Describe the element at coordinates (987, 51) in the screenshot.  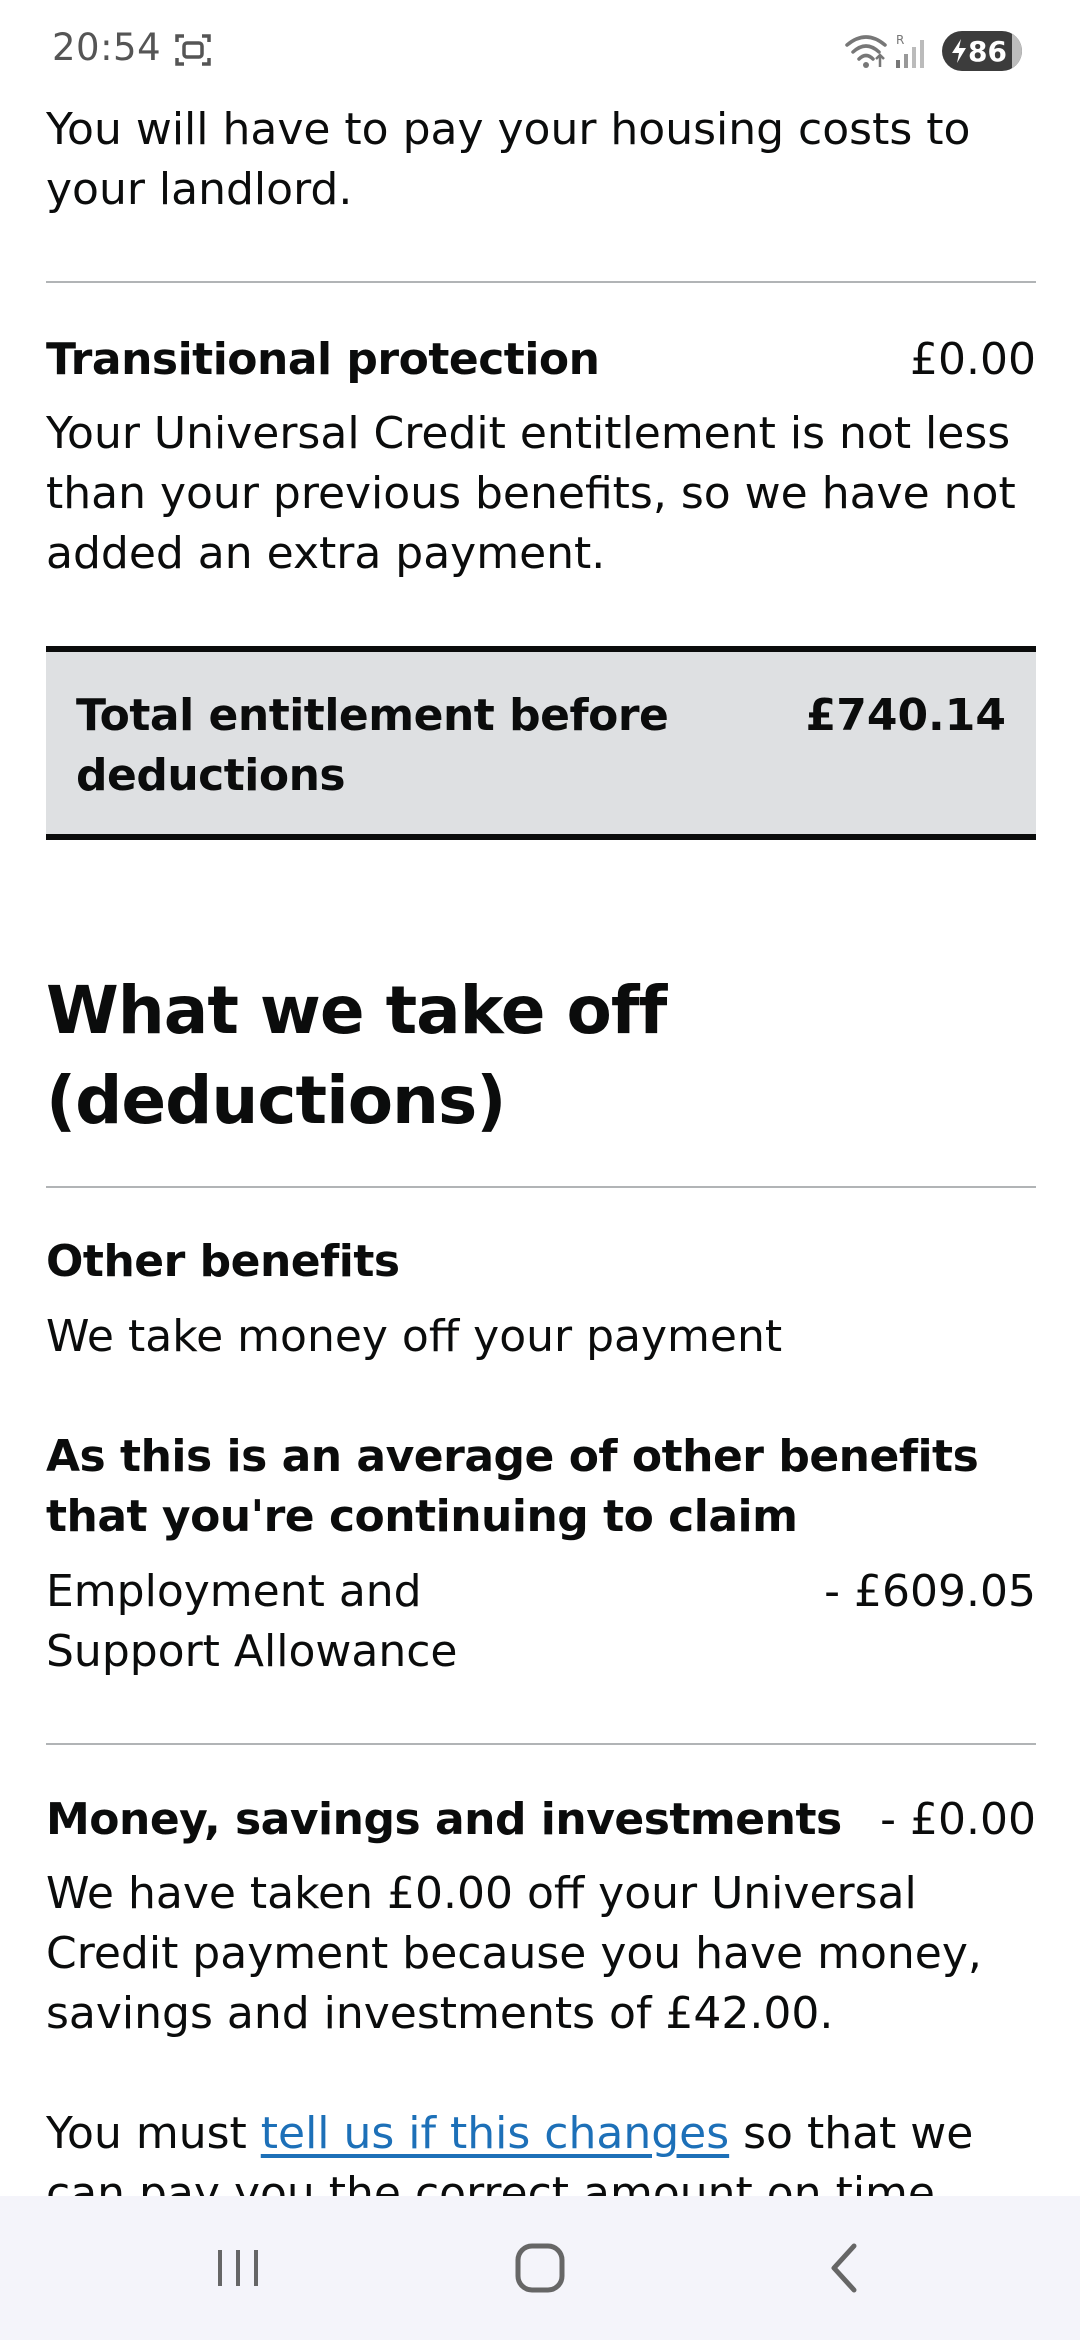
I see `battery-level: 86` at that location.